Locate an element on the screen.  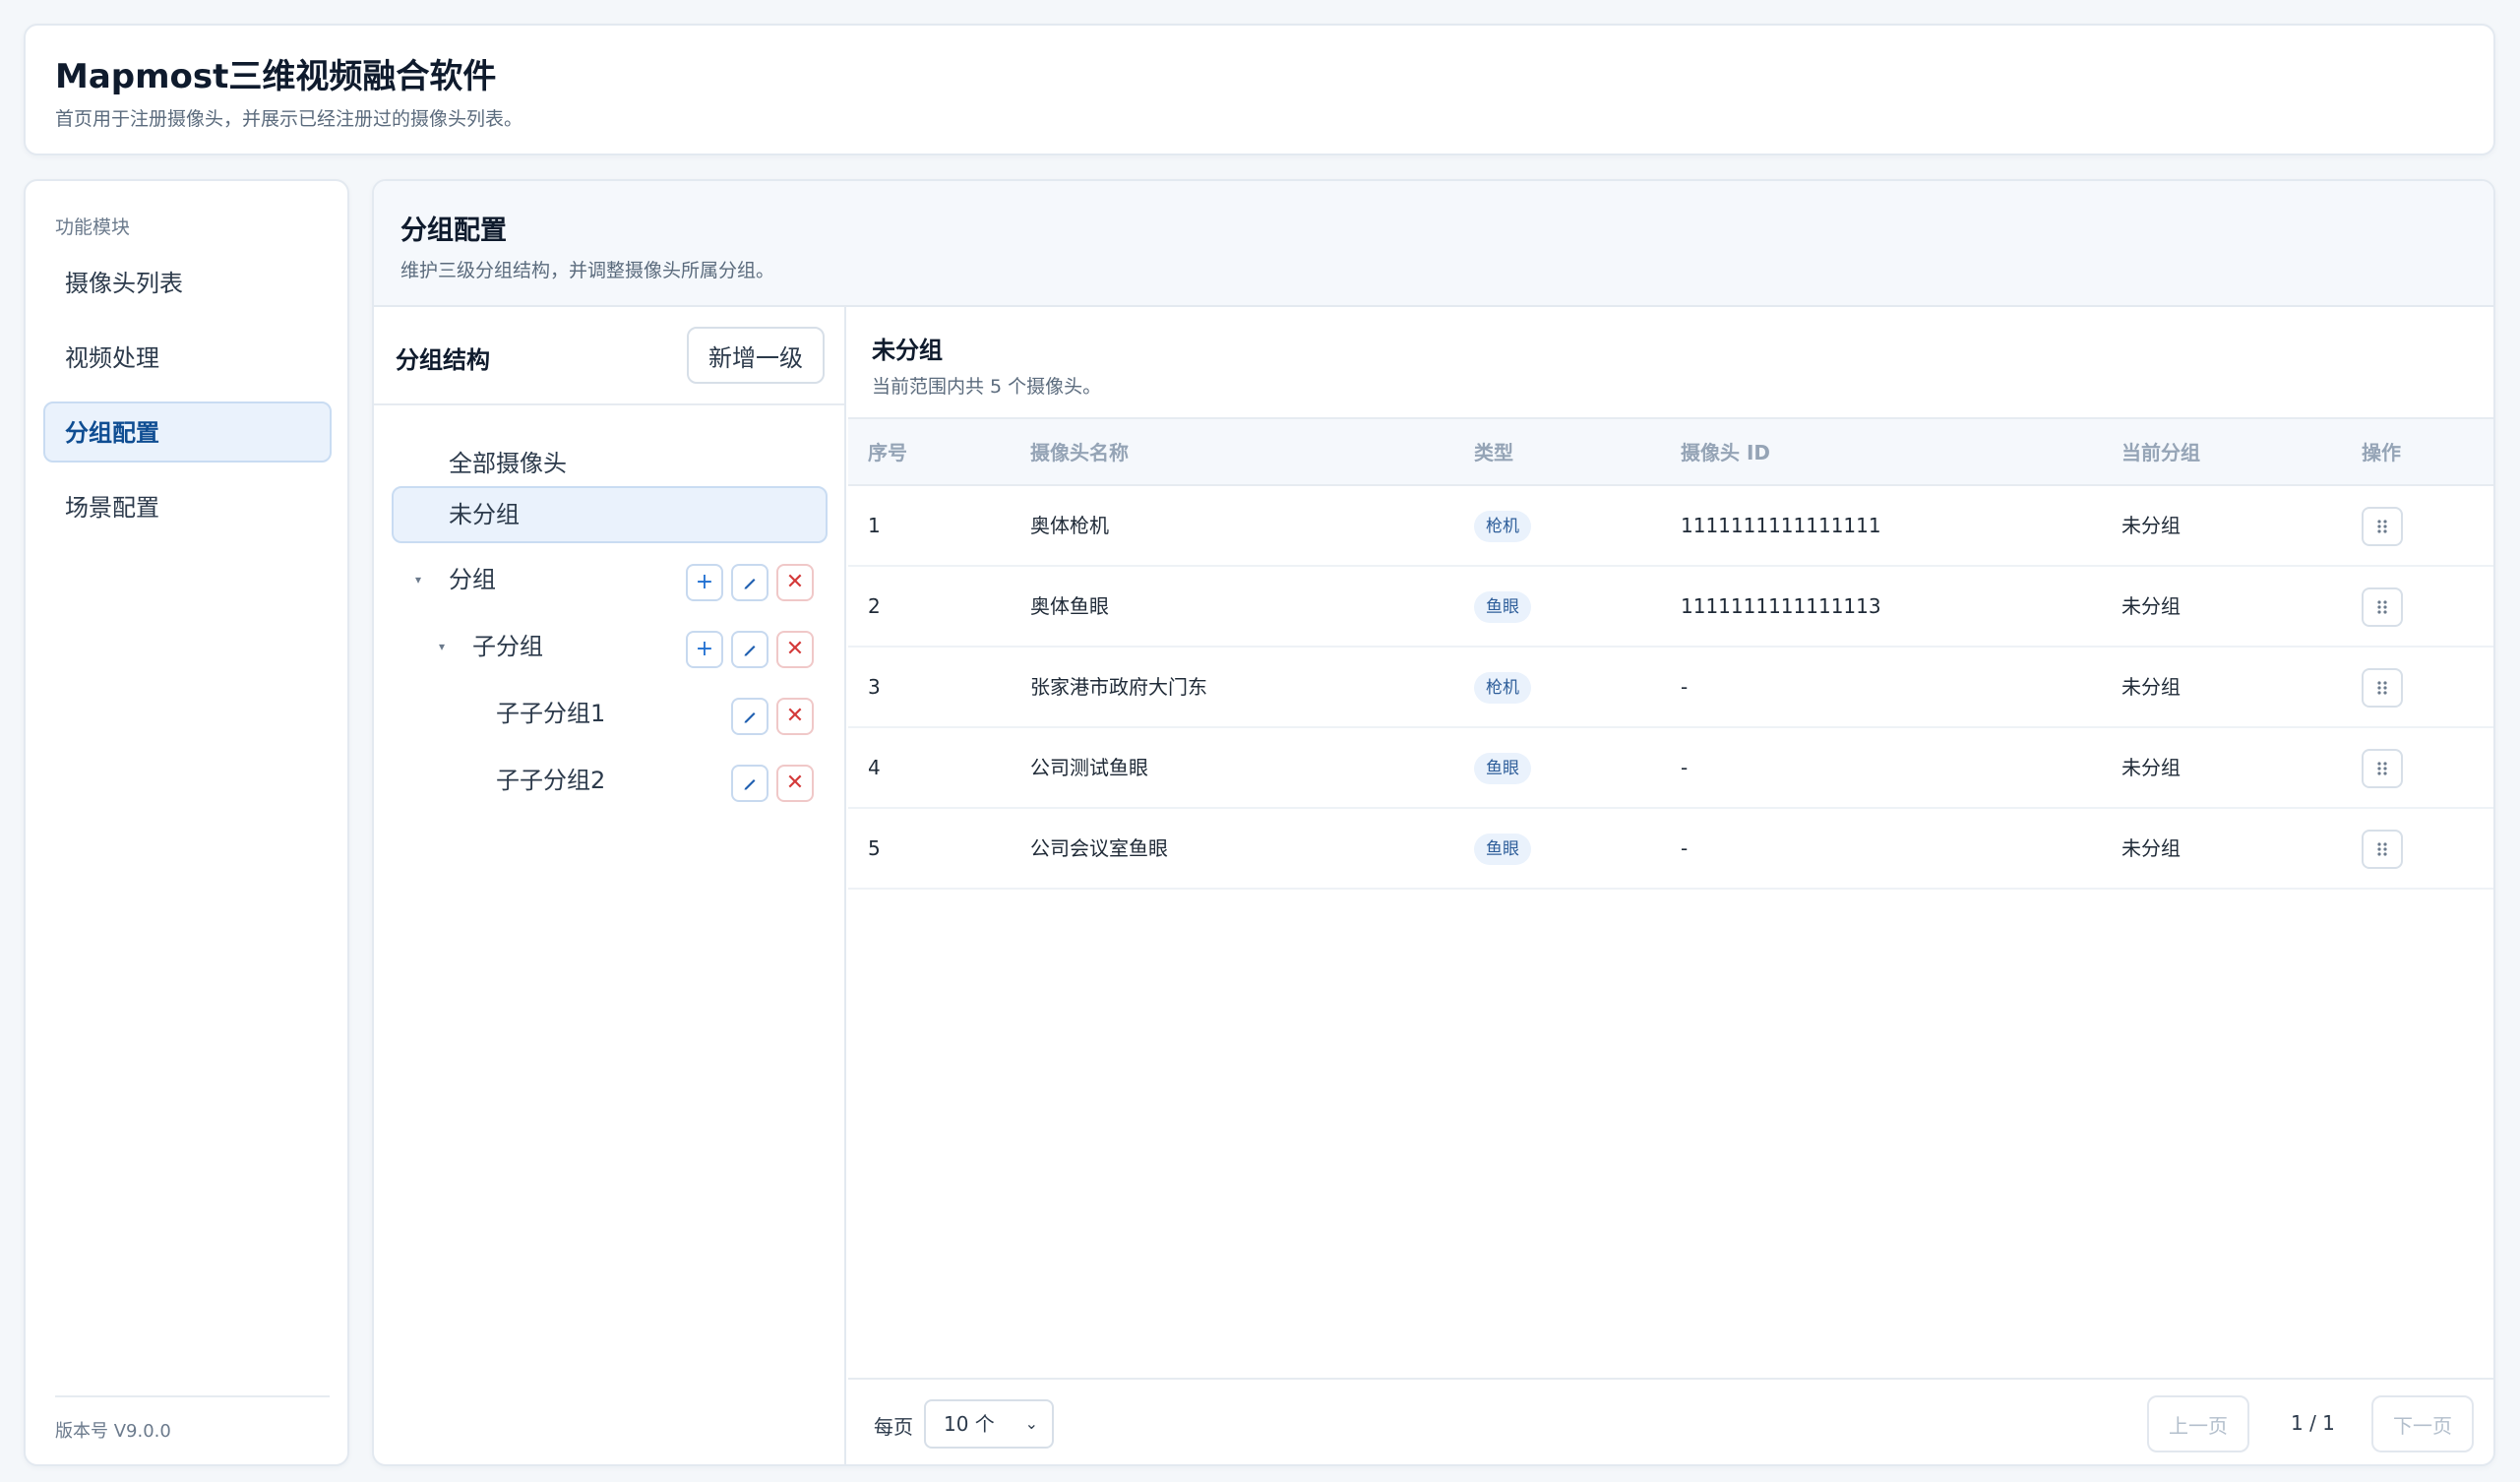
add-root-group-button: 新增一级 is located at coordinates (756, 355).